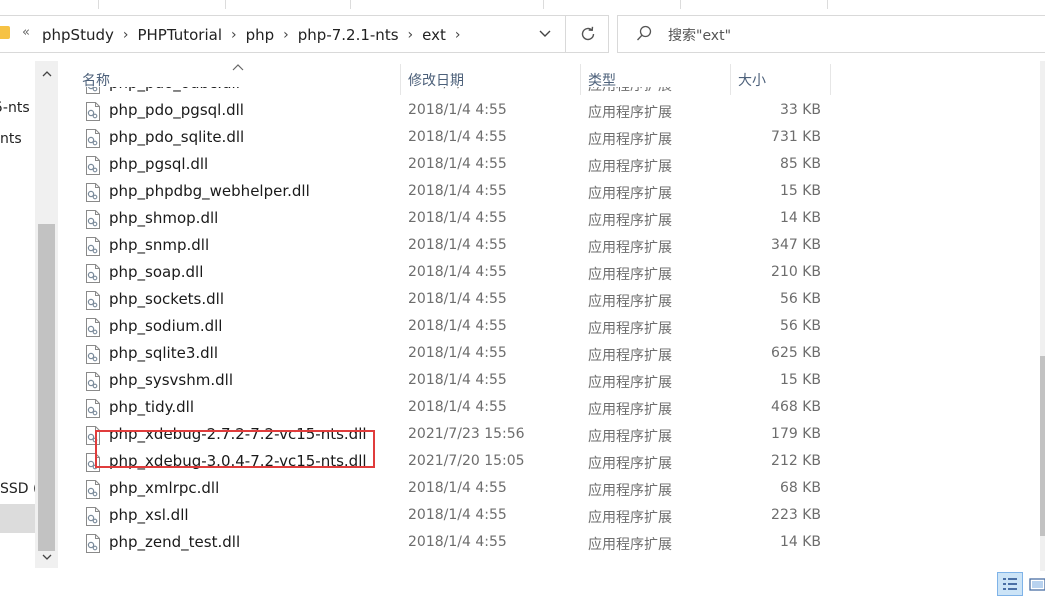 This screenshot has width=1045, height=599. Describe the element at coordinates (151, 407) in the screenshot. I see `file-name: php_tidy.dll` at that location.